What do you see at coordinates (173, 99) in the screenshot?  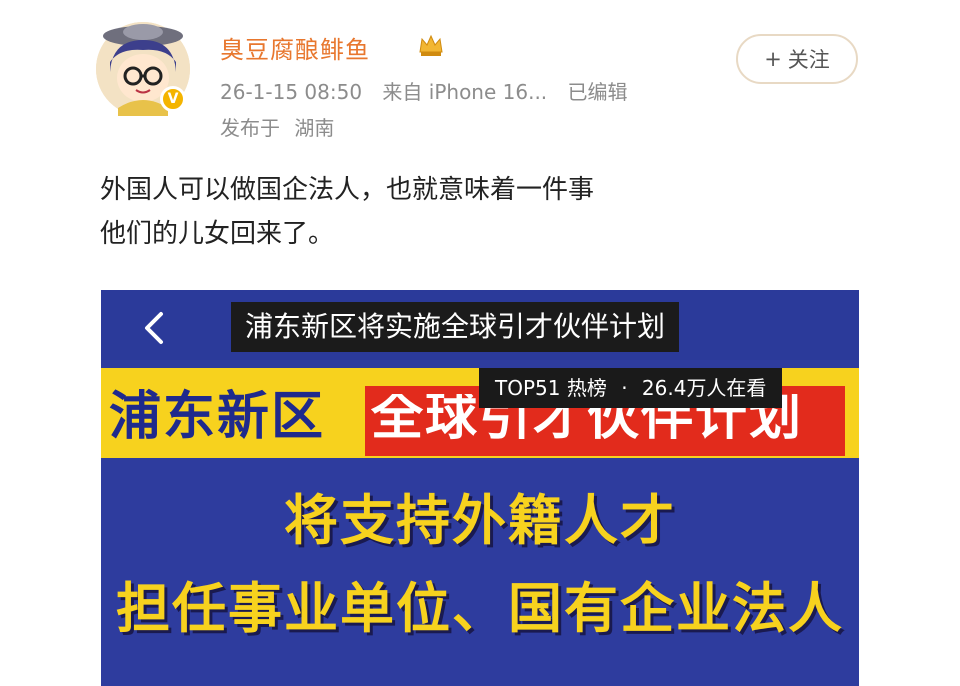 I see `verified-badge-icon: V` at bounding box center [173, 99].